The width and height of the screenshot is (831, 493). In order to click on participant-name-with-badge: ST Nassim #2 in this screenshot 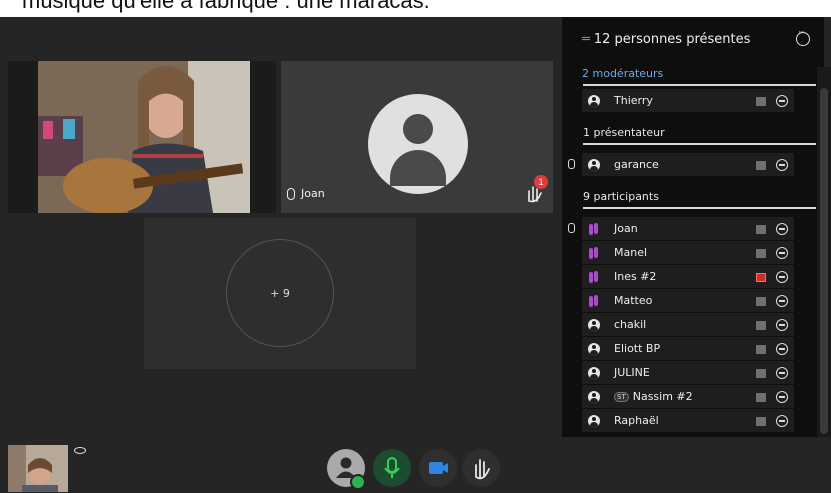, I will do `click(653, 396)`.